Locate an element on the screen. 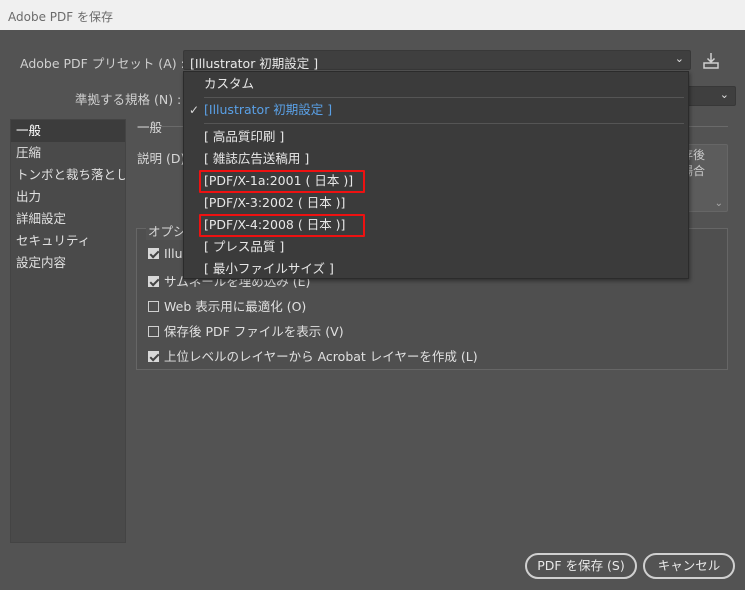 The width and height of the screenshot is (745, 590). option-label: 上位レベルのレイヤーから Acrobat レイヤーを作成 (L) is located at coordinates (321, 356).